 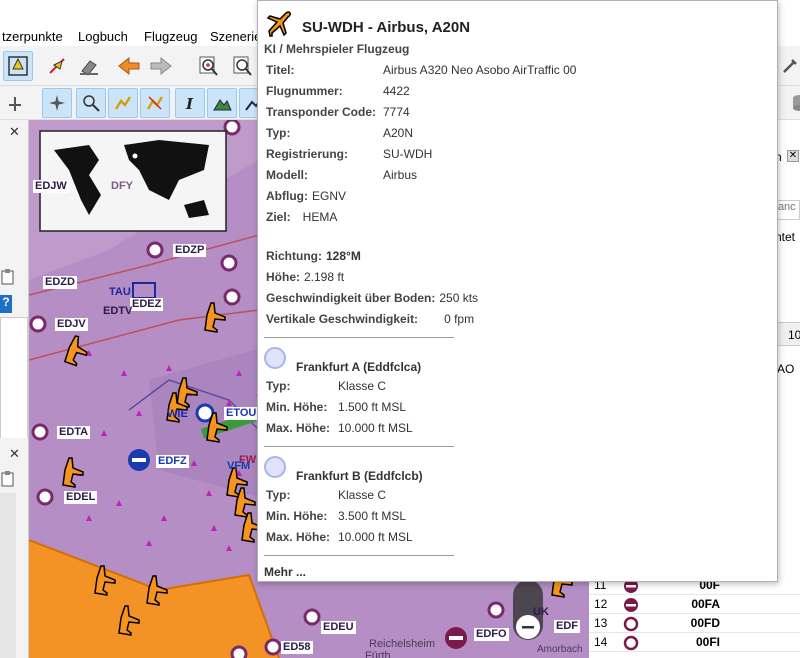 What do you see at coordinates (491, 634) in the screenshot?
I see `airport-label: EDFO` at bounding box center [491, 634].